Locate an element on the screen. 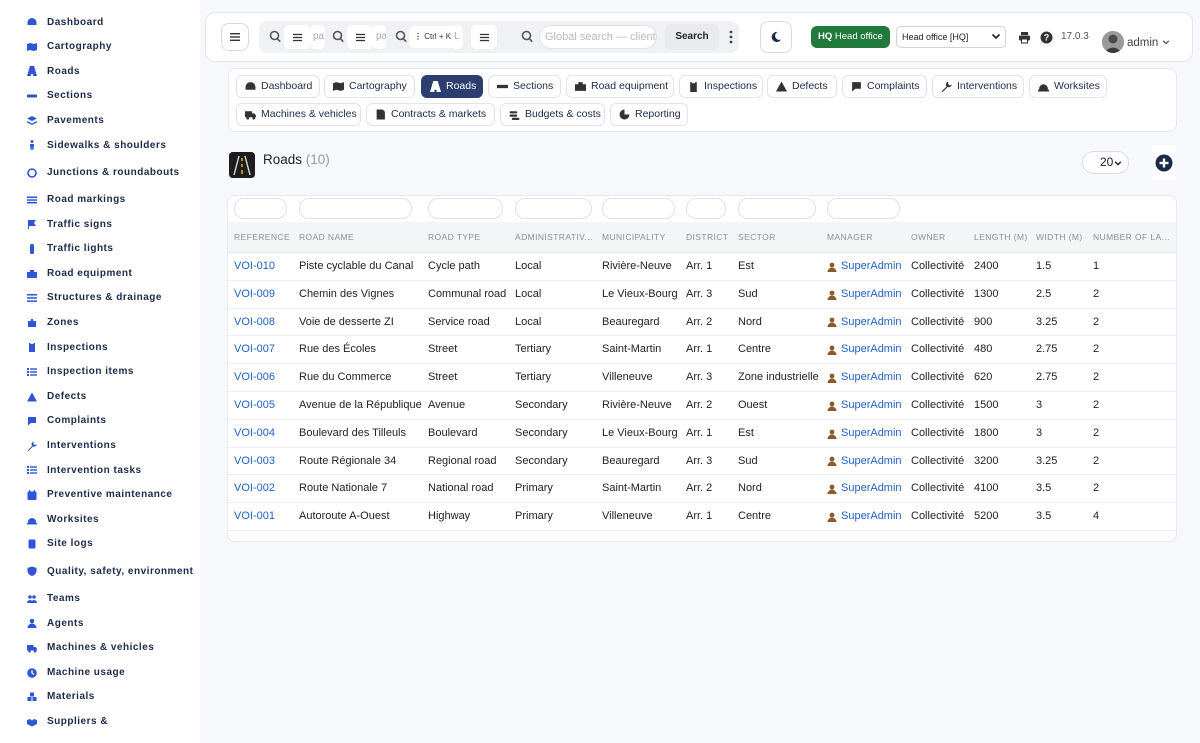 This screenshot has width=1200, height=743. hq-badge: HQ Head office is located at coordinates (850, 37).